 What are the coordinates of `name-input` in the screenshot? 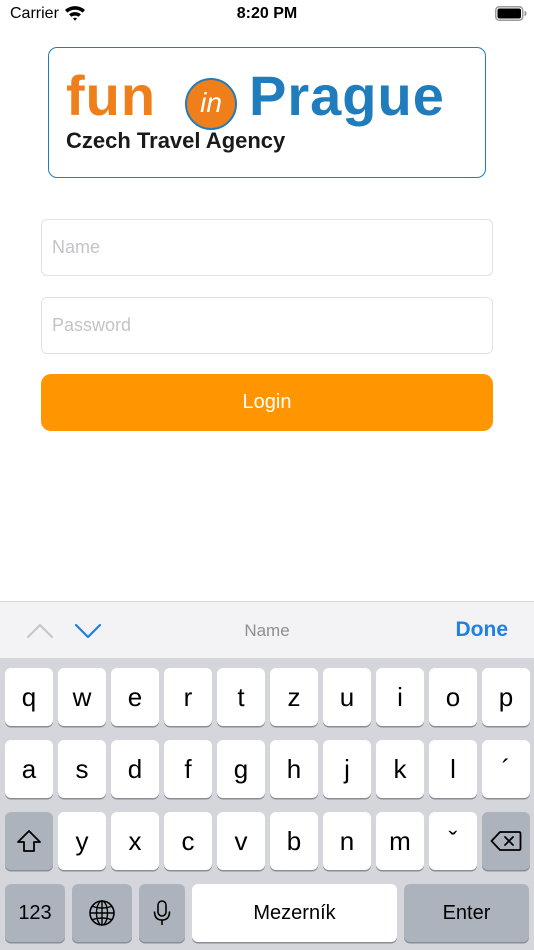 It's located at (267, 247).